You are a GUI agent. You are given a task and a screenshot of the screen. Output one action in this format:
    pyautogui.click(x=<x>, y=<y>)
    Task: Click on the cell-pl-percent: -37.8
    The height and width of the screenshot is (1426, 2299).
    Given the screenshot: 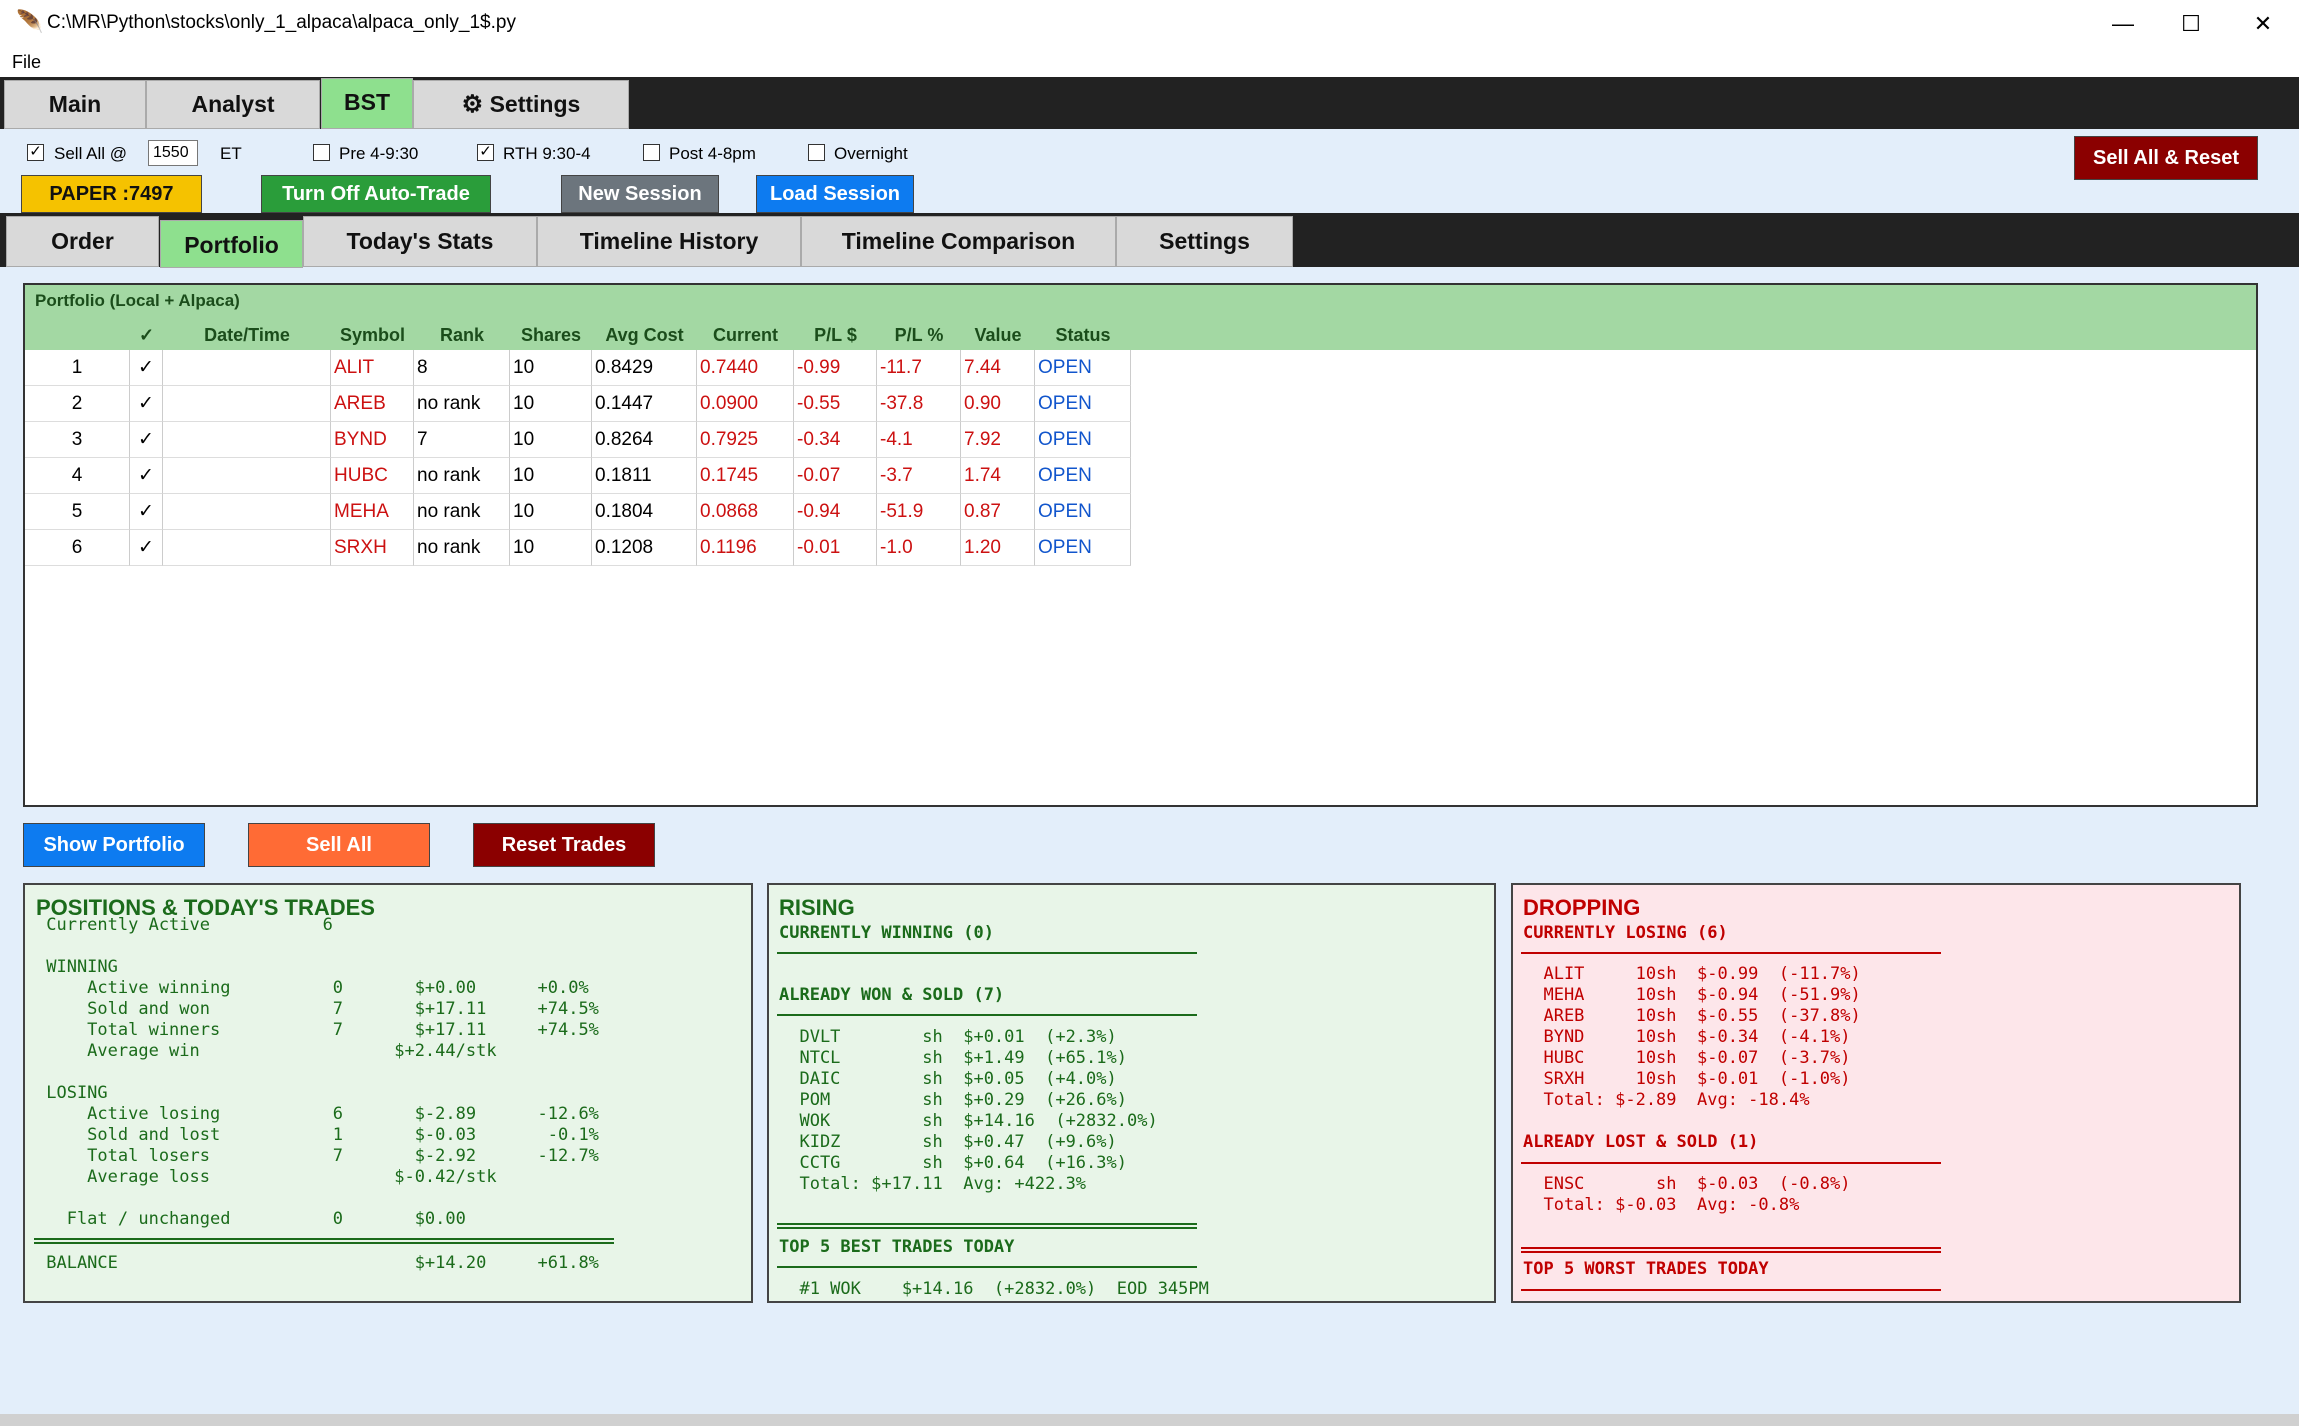 What is the action you would take?
    pyautogui.click(x=919, y=404)
    